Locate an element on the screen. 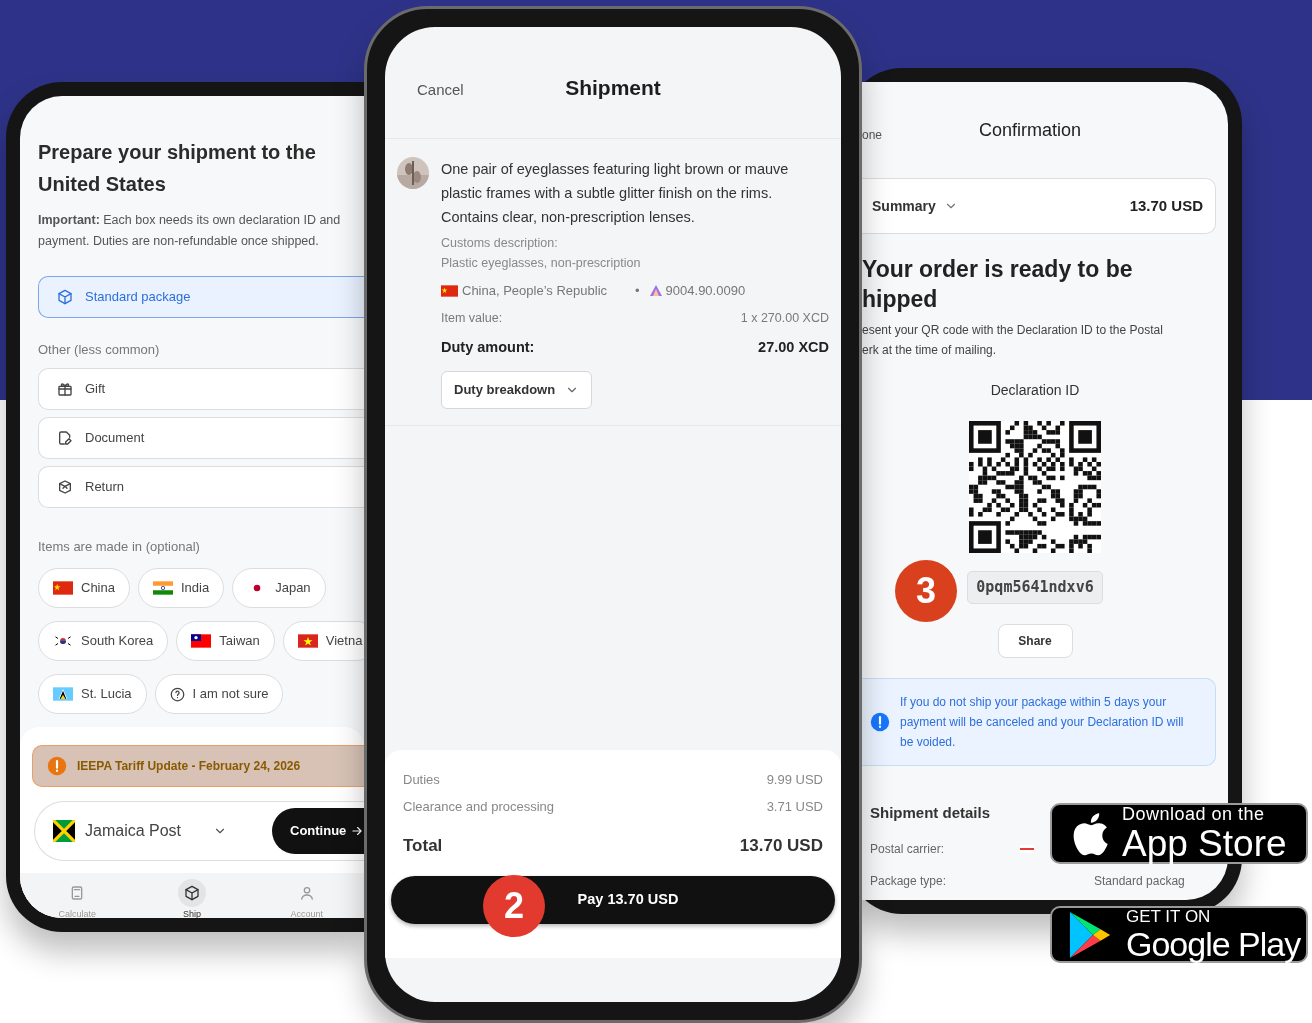  section-heading: Shipment details is located at coordinates (930, 813).